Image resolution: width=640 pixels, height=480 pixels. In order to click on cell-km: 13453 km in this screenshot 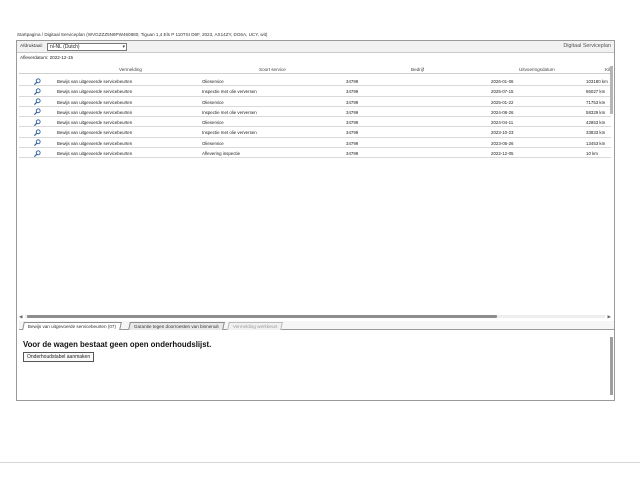, I will do `click(596, 143)`.